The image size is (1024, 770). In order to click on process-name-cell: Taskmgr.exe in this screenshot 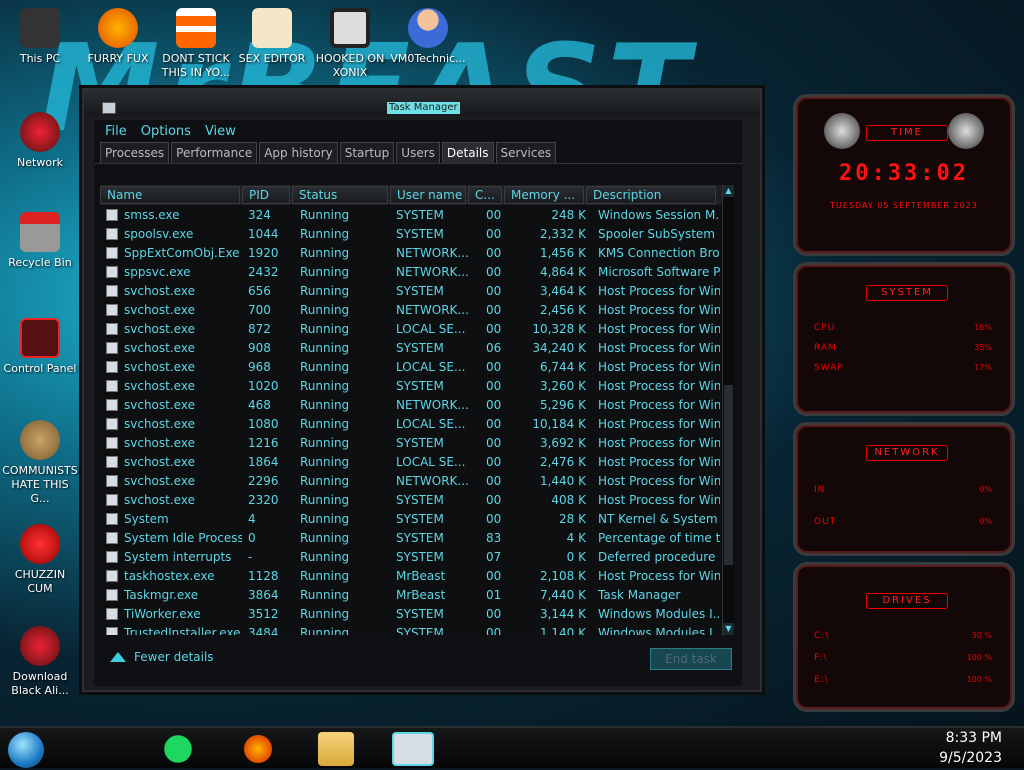, I will do `click(171, 595)`.